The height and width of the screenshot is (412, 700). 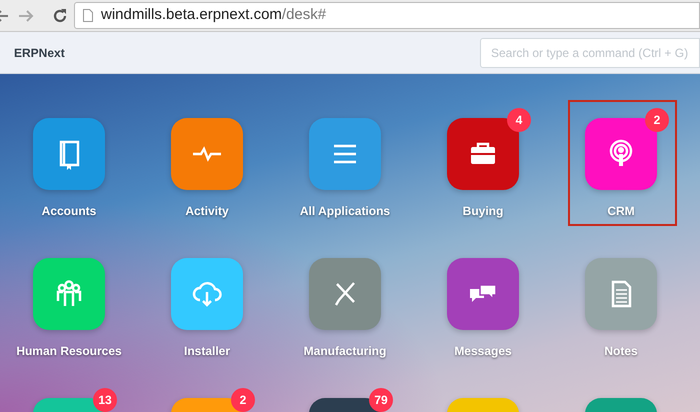 I want to click on app-label: Accounts, so click(x=69, y=211).